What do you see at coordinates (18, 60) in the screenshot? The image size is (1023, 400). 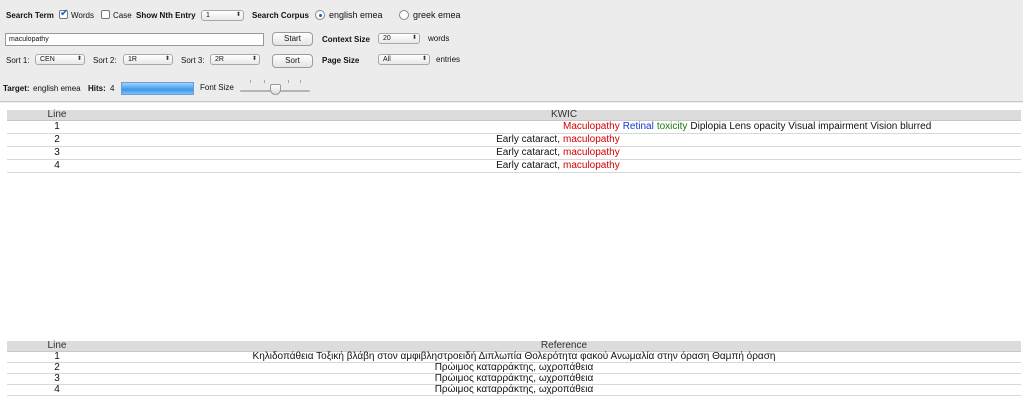 I see `sort1-label: Sort 1:` at bounding box center [18, 60].